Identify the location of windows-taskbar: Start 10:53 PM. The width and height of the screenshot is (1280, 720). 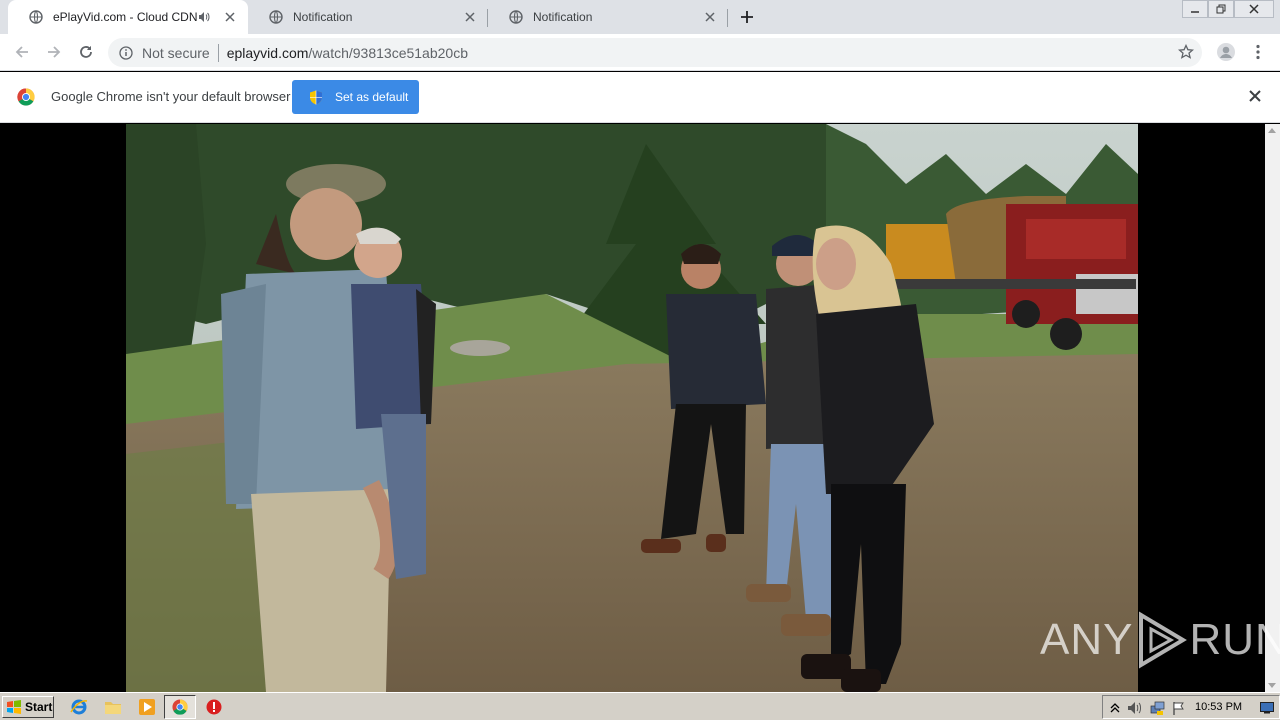
(640, 706).